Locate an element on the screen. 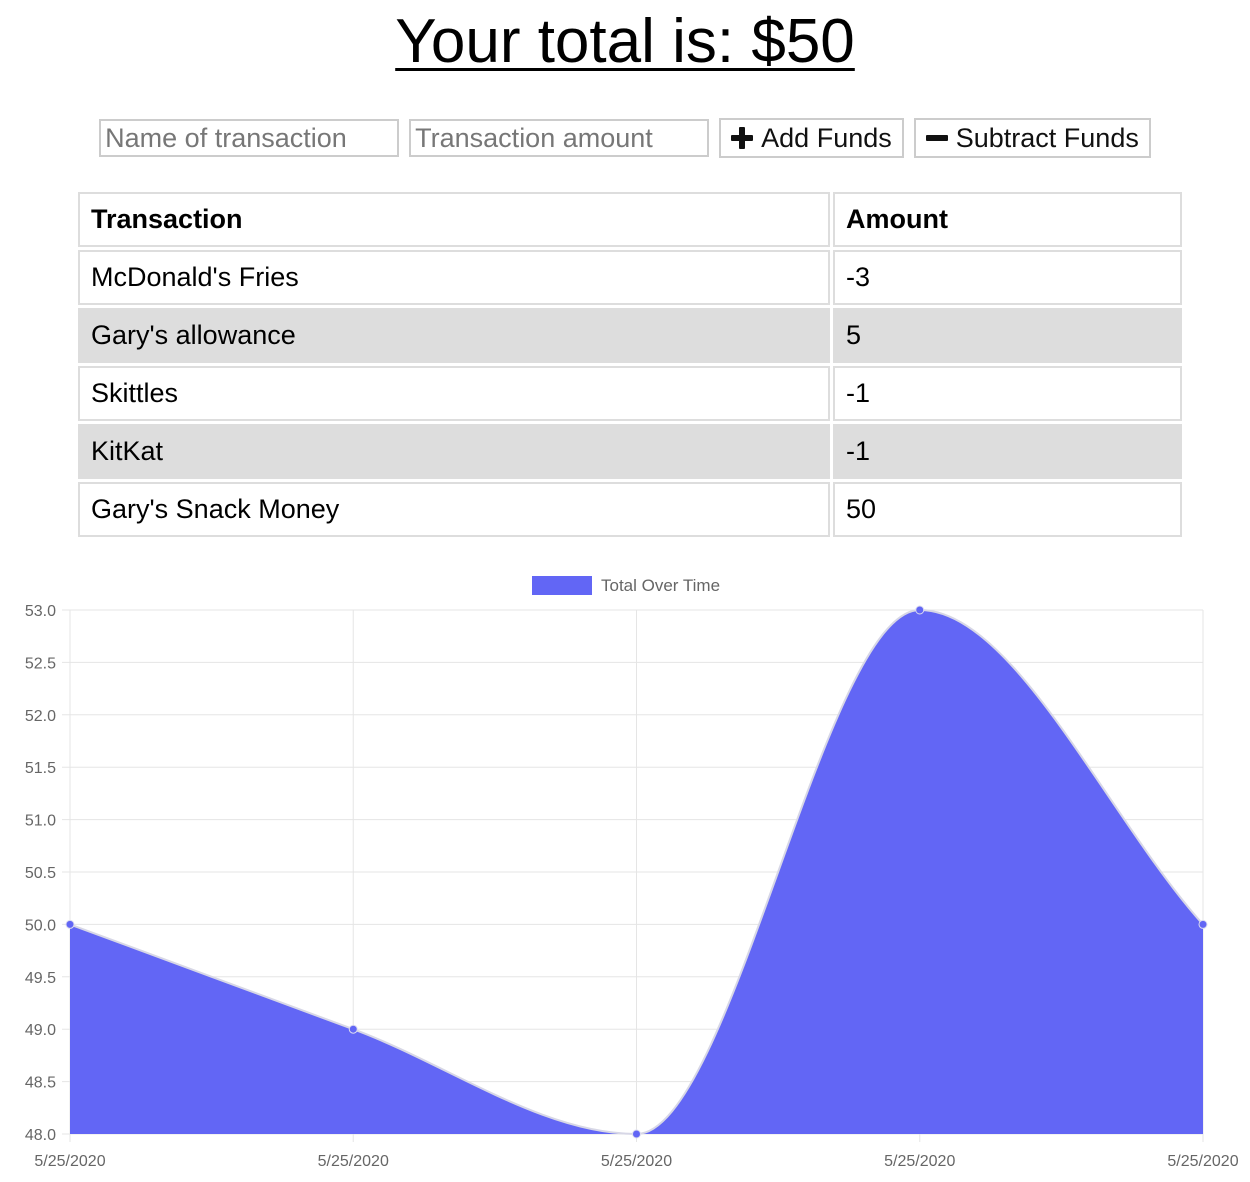 This screenshot has width=1250, height=1182. transaction-form: Add Funds Subtract Funds is located at coordinates (625, 138).